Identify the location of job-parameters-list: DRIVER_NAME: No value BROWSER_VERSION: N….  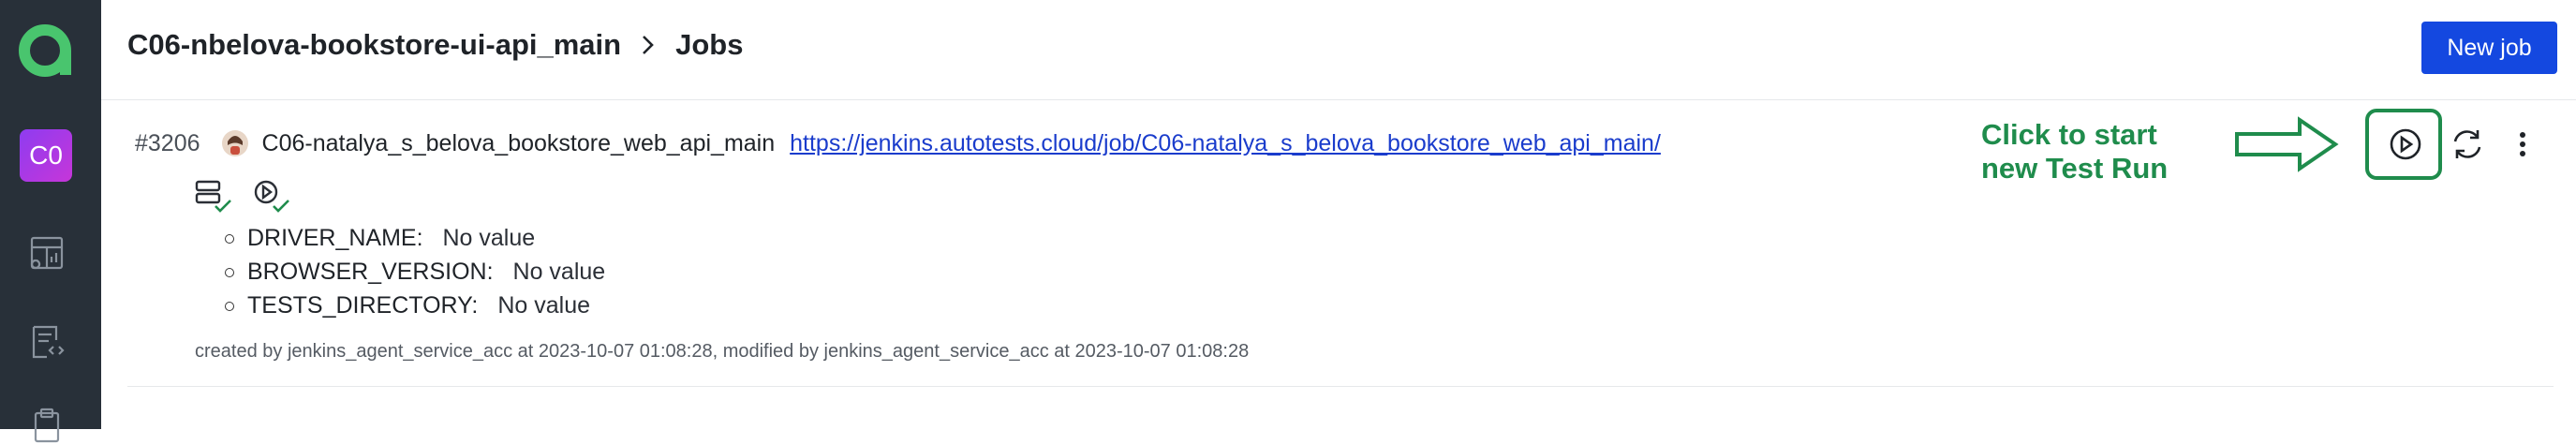
(413, 271).